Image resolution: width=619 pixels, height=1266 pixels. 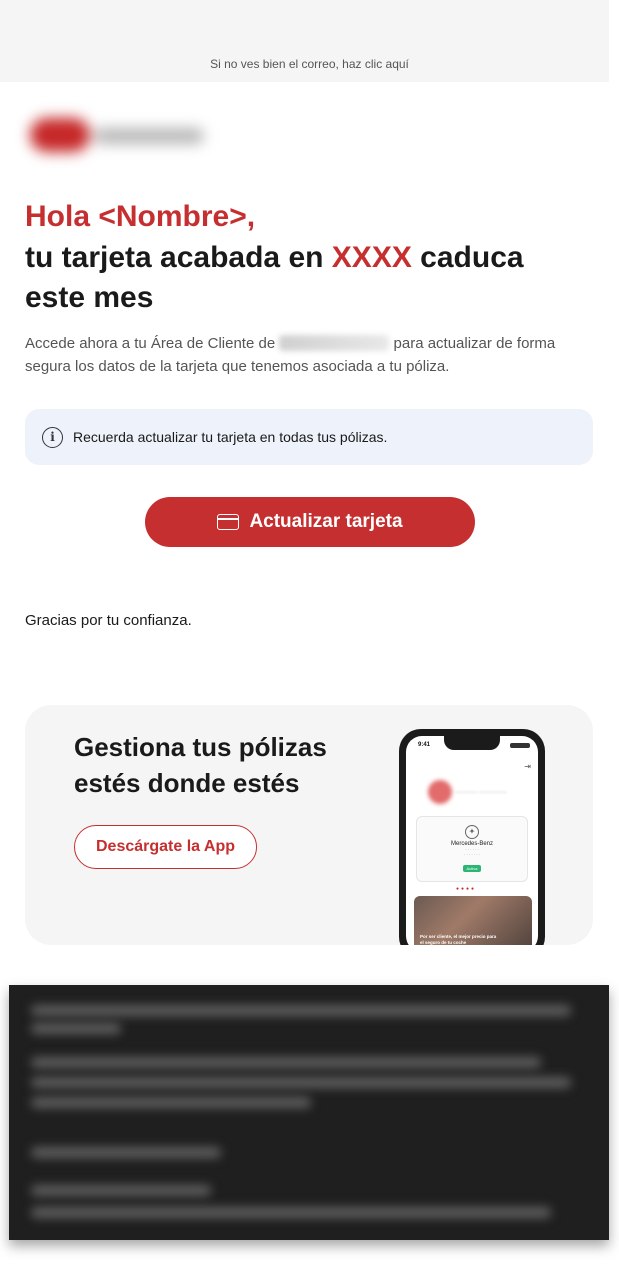 I want to click on headline-text-1: tu tarjeta acabada en, so click(x=178, y=257).